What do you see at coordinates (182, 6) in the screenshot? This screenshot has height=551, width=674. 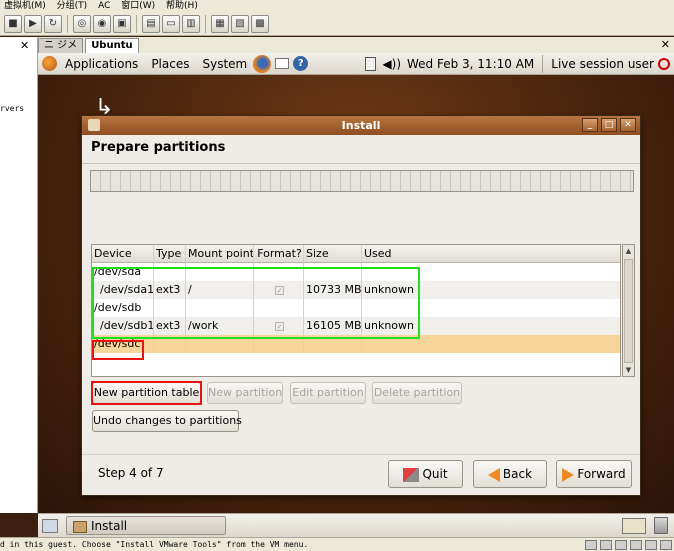 I see `vm-menu-help: 帮助(H)` at bounding box center [182, 6].